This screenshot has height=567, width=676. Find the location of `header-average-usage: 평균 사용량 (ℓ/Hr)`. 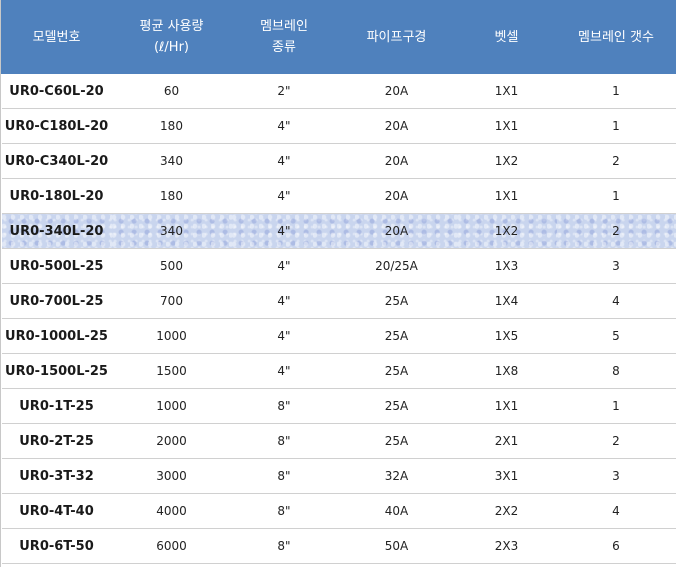

header-average-usage: 평균 사용량 (ℓ/Hr) is located at coordinates (171, 37).